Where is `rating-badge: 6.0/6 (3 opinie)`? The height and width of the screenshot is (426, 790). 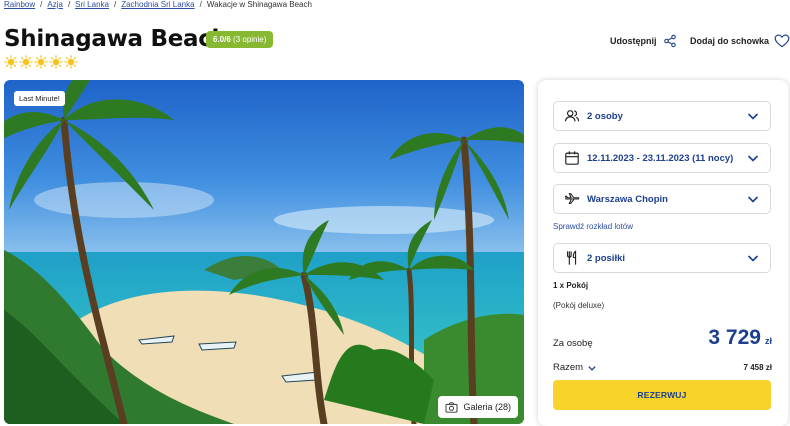
rating-badge: 6.0/6 (3 opinie) is located at coordinates (240, 39).